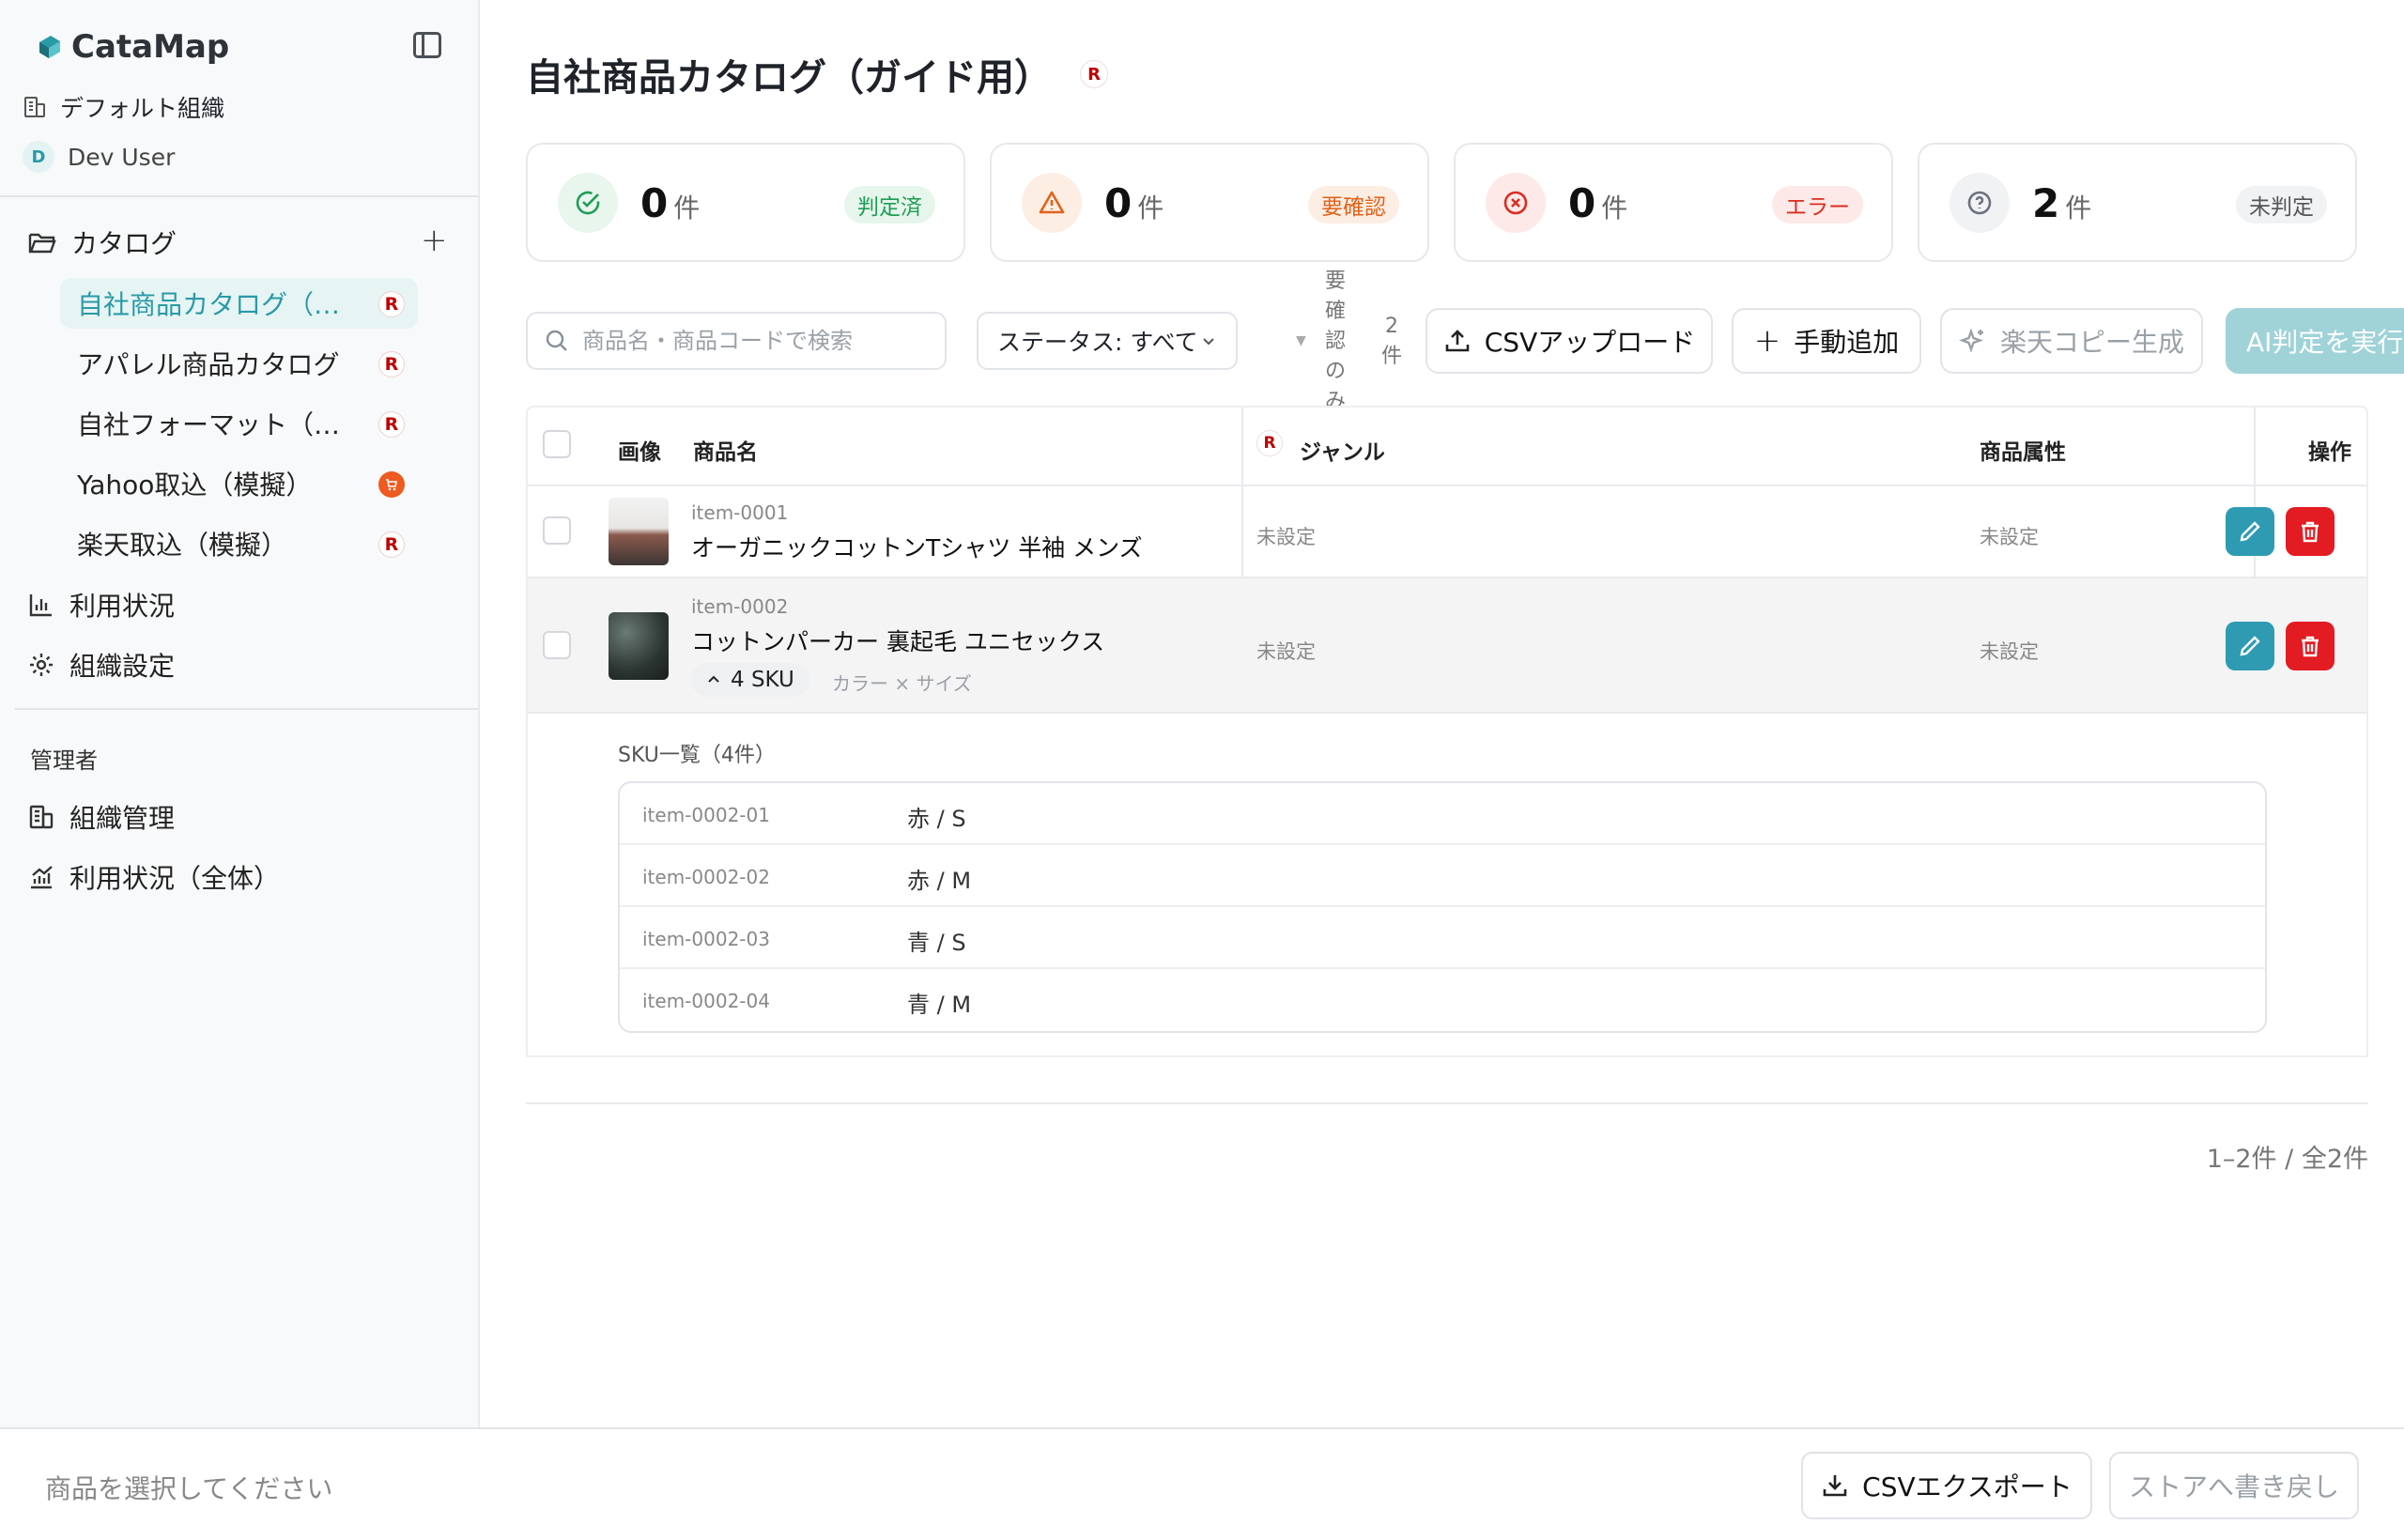  What do you see at coordinates (427, 45) in the screenshot?
I see `sidebar-toggle-icon` at bounding box center [427, 45].